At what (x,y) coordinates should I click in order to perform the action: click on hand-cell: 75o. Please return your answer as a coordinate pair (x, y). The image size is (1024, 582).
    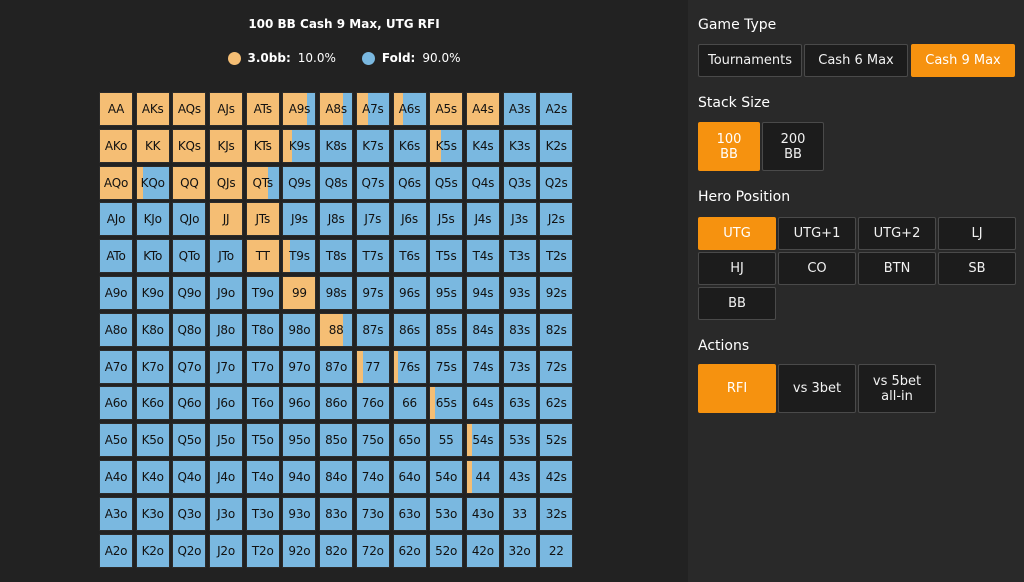
    Looking at the image, I should click on (372, 440).